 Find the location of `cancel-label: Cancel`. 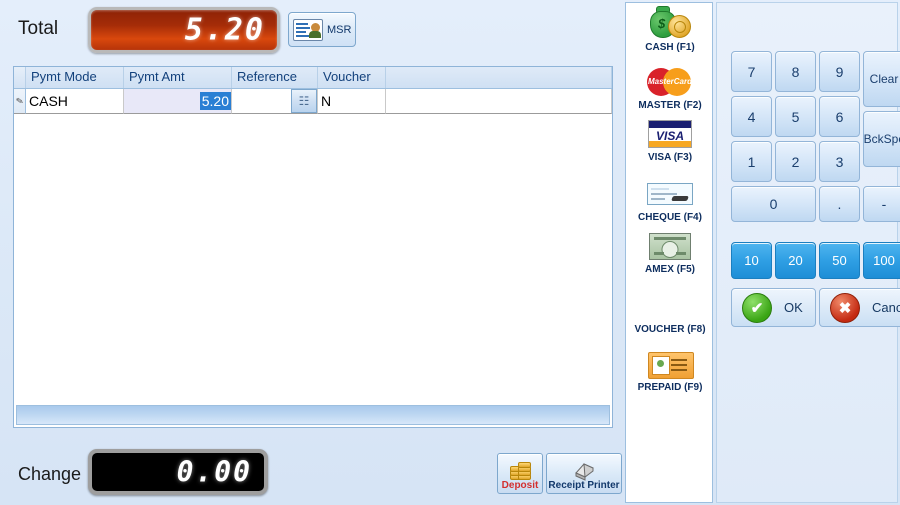

cancel-label: Cancel is located at coordinates (886, 307).